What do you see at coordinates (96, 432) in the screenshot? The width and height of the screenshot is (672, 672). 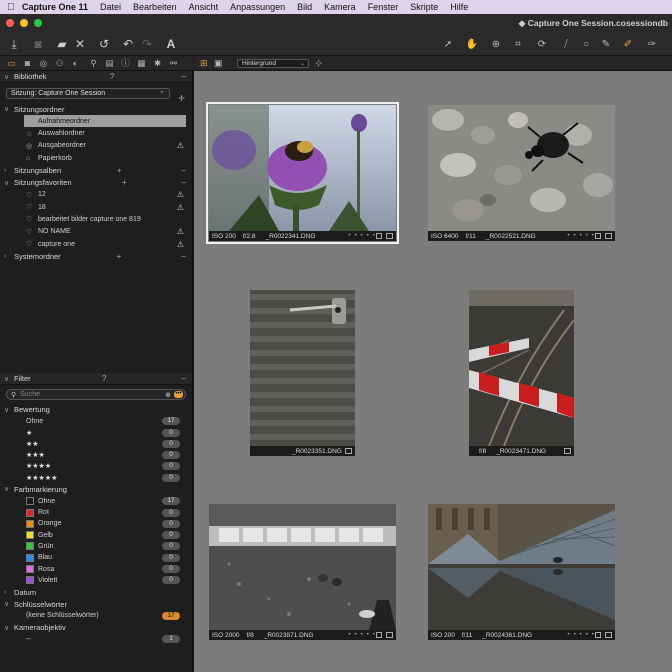 I see `rating-filter-1: ★ 0` at bounding box center [96, 432].